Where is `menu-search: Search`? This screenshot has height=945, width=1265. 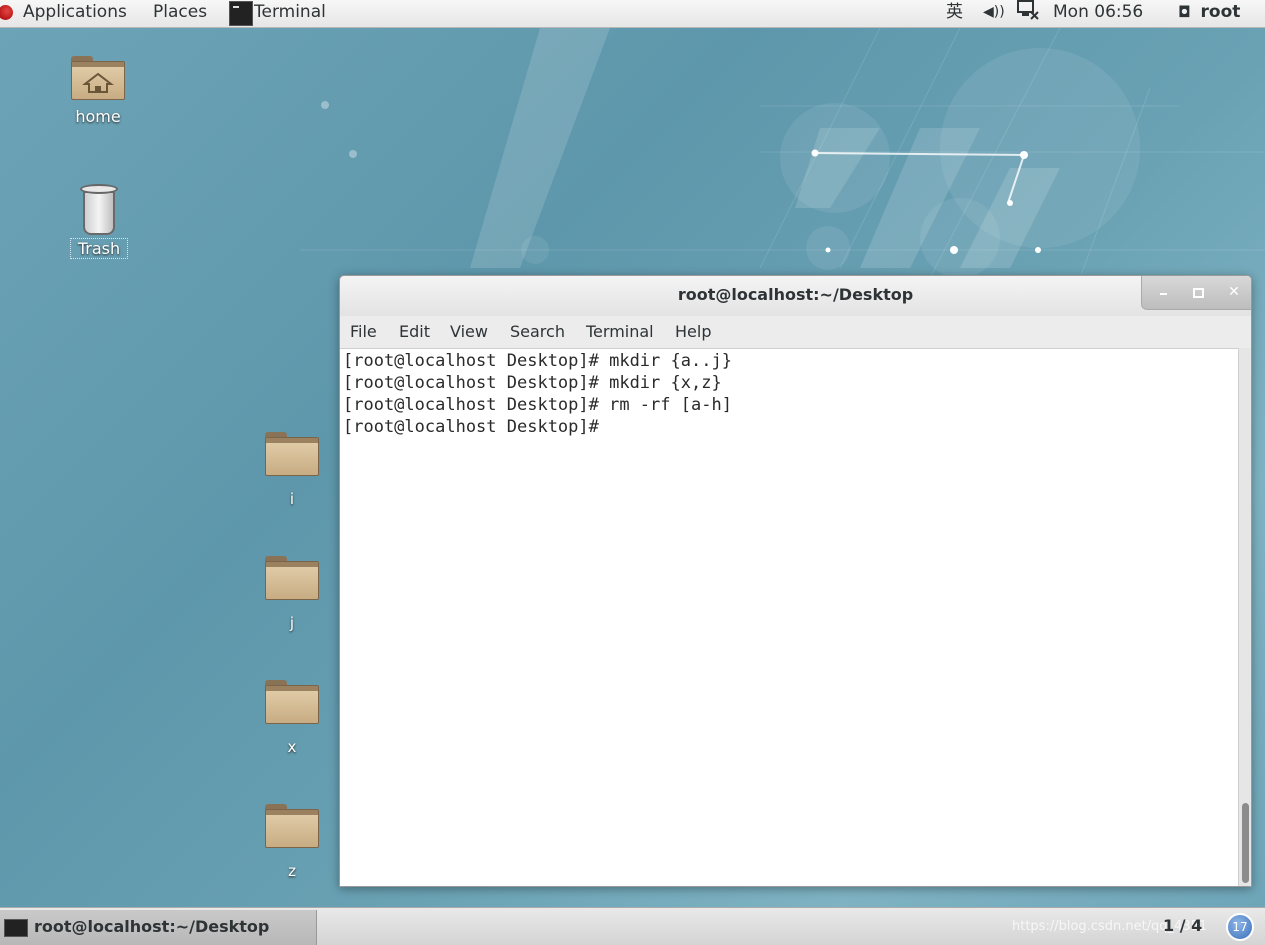 menu-search: Search is located at coordinates (537, 331).